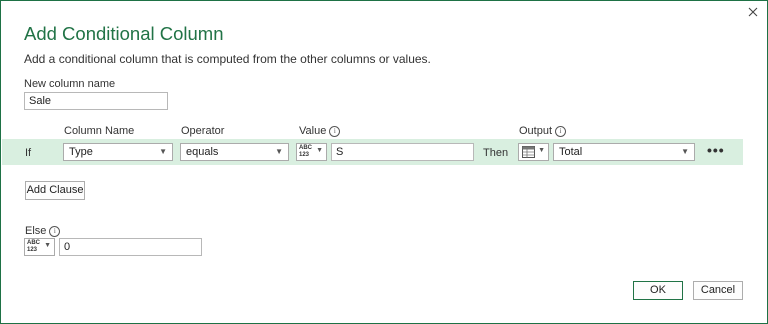 The image size is (768, 324). Describe the element at coordinates (571, 152) in the screenshot. I see `output-value: Total` at that location.